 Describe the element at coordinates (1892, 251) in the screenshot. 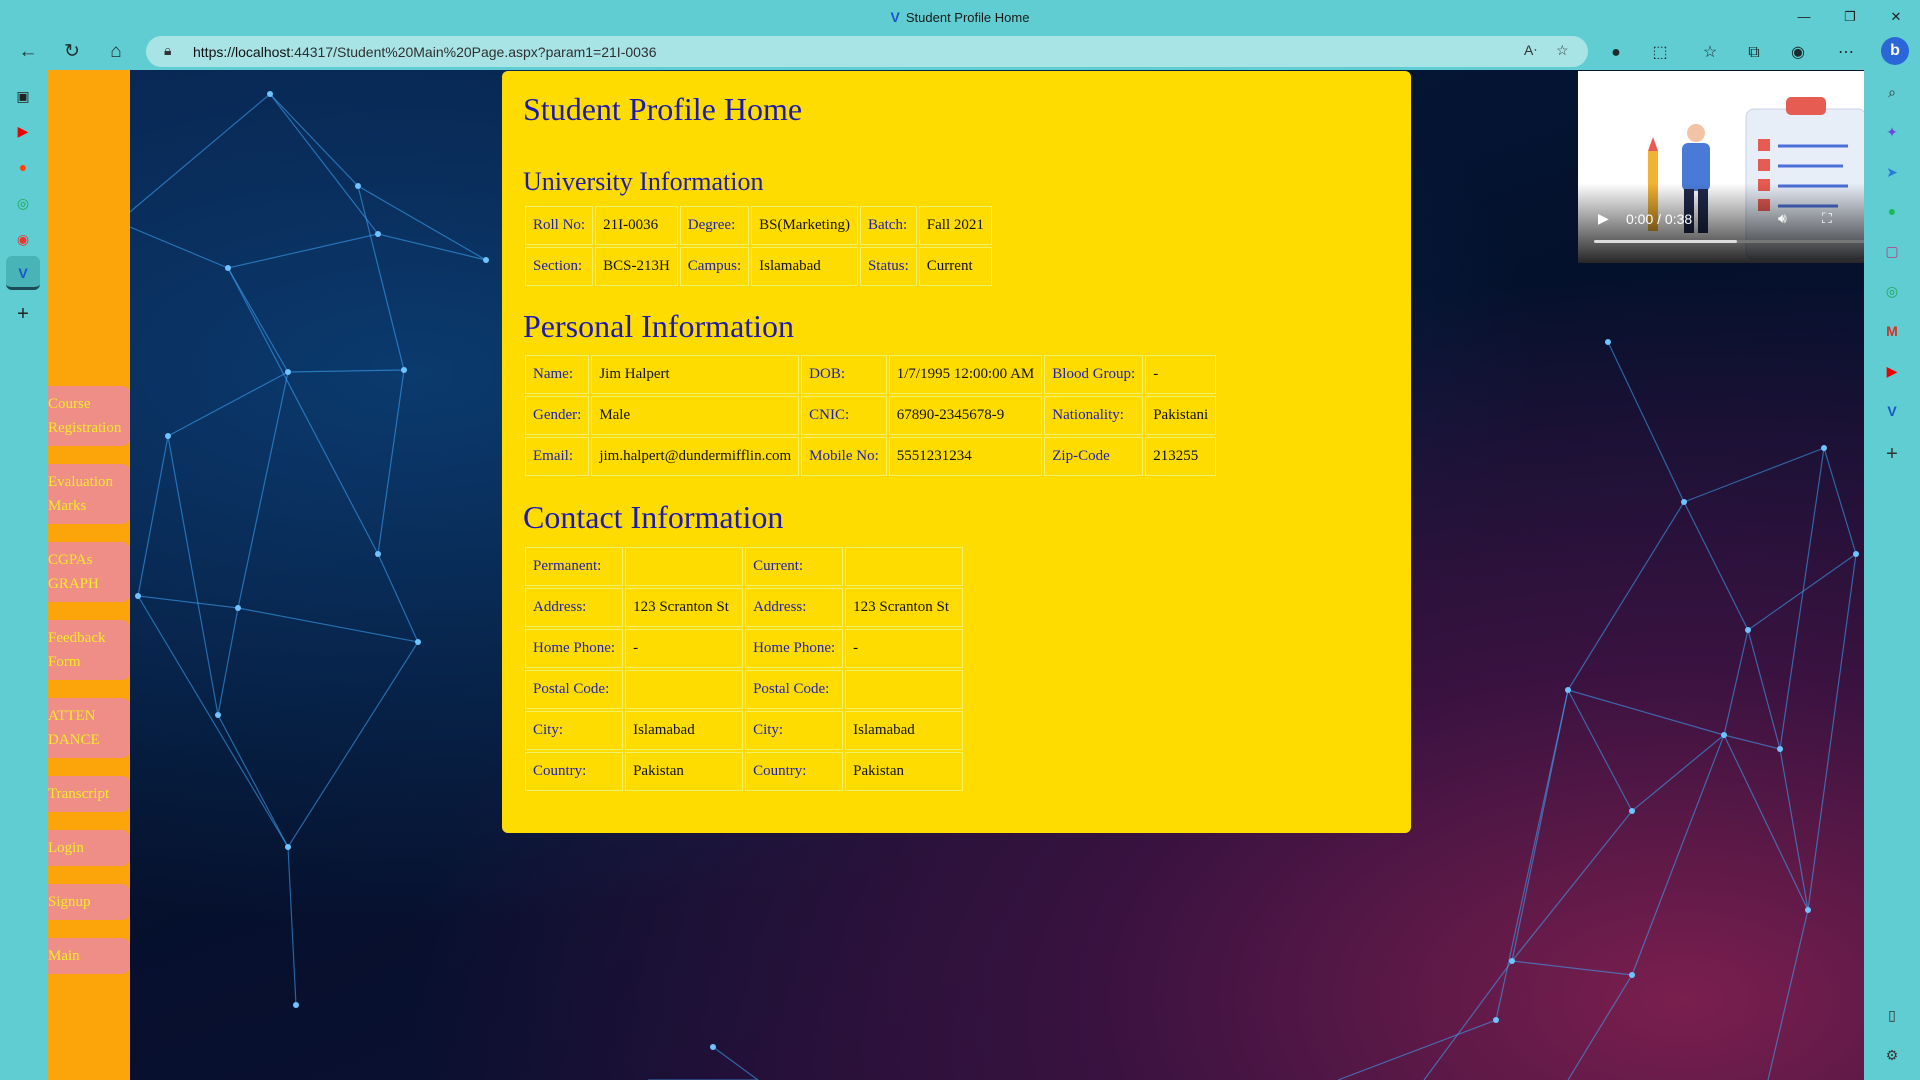

I see `instagram-icon: ▢` at that location.